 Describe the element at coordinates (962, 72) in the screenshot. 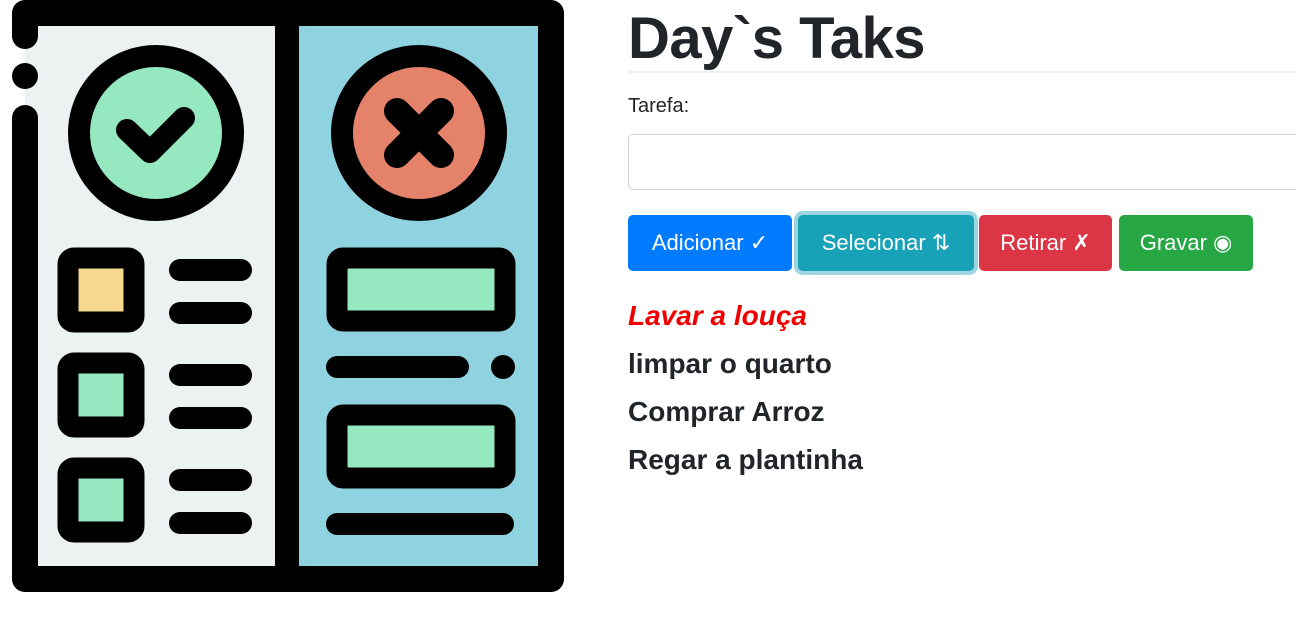

I see `title-divider` at that location.